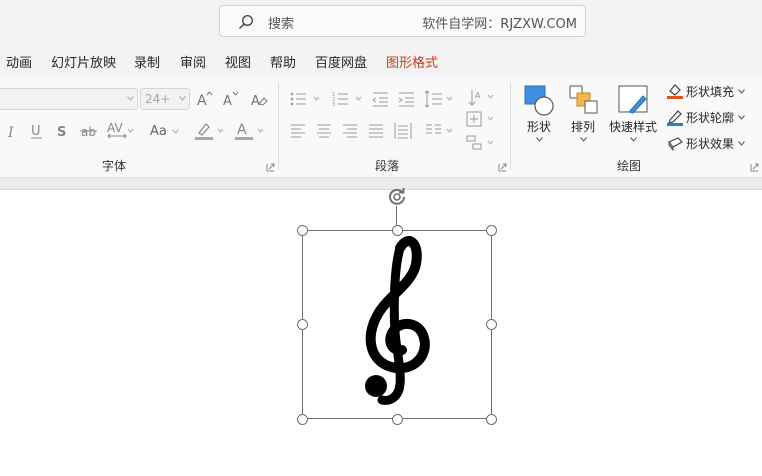 This screenshot has width=762, height=476. What do you see at coordinates (675, 118) in the screenshot?
I see `pen-outline-icon` at bounding box center [675, 118].